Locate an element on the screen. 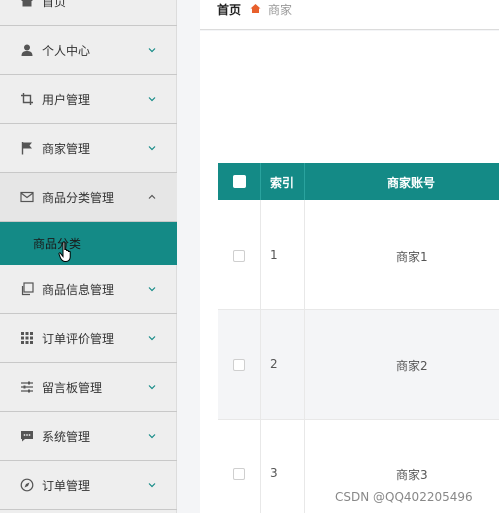  sidebar-item-category: 商品分类管理 is located at coordinates (88, 197).